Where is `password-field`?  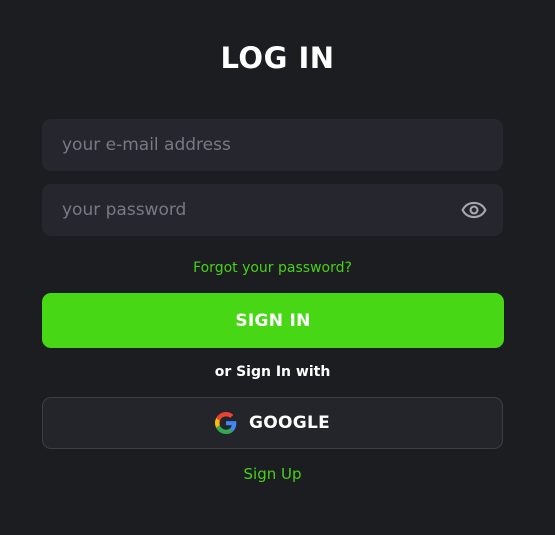
password-field is located at coordinates (272, 210).